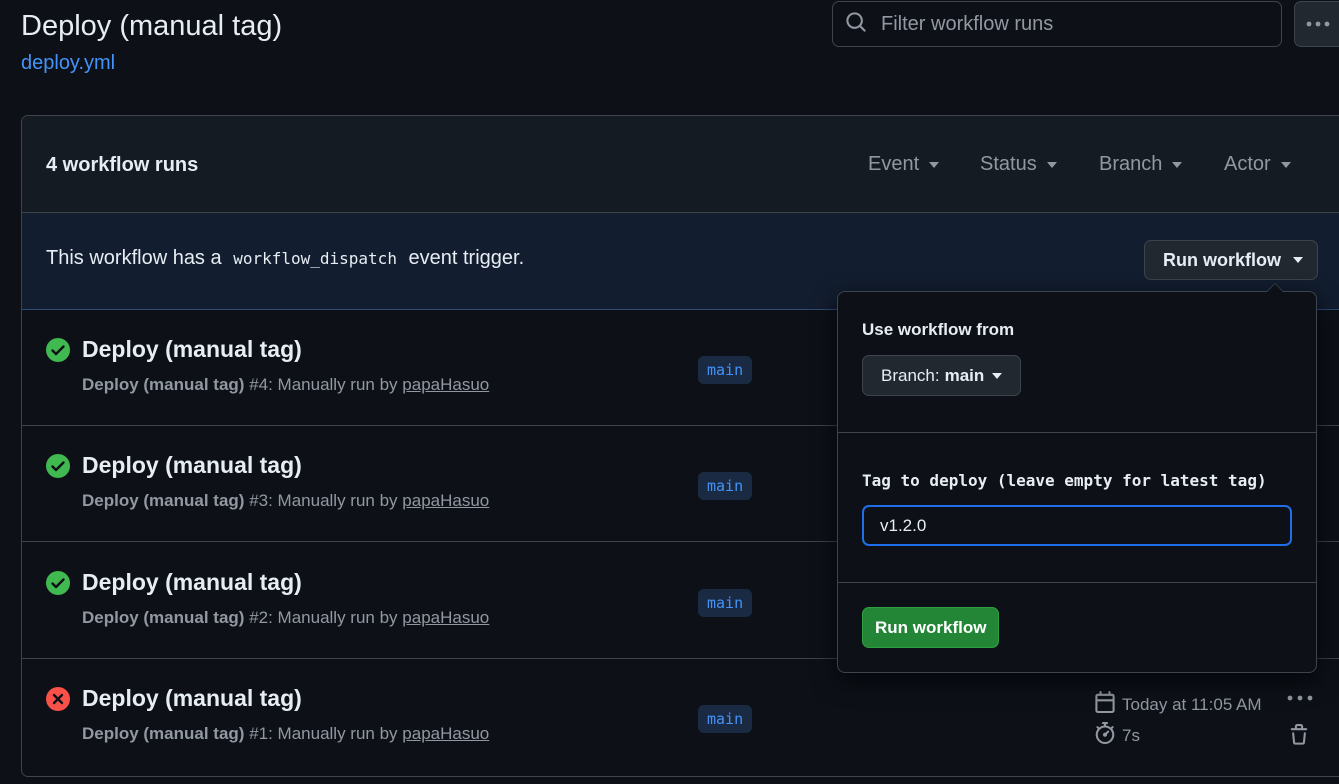  I want to click on runs-count: 4 workflow runs, so click(122, 165).